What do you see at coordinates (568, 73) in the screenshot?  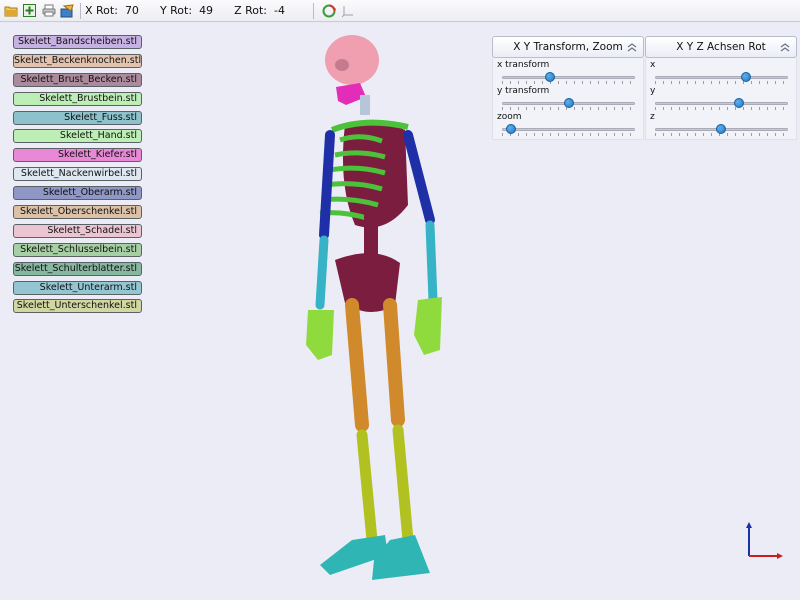 I see `slider-row: x transform` at bounding box center [568, 73].